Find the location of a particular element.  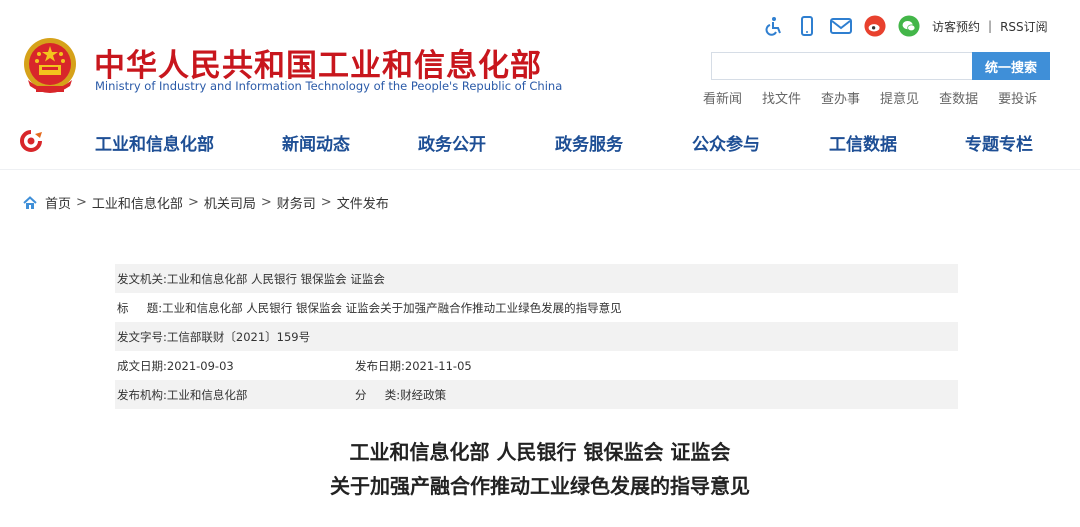

issuer-value: 工业和信息化部 人民银行 银保监会 证监会 is located at coordinates (275, 278).